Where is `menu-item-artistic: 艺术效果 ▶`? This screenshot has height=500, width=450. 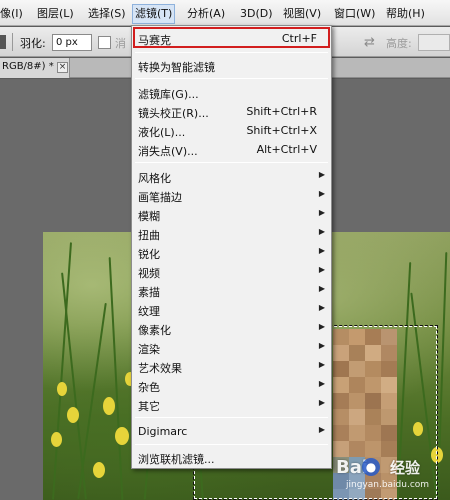
menu-item-artistic: 艺术效果 ▶ is located at coordinates (231, 366).